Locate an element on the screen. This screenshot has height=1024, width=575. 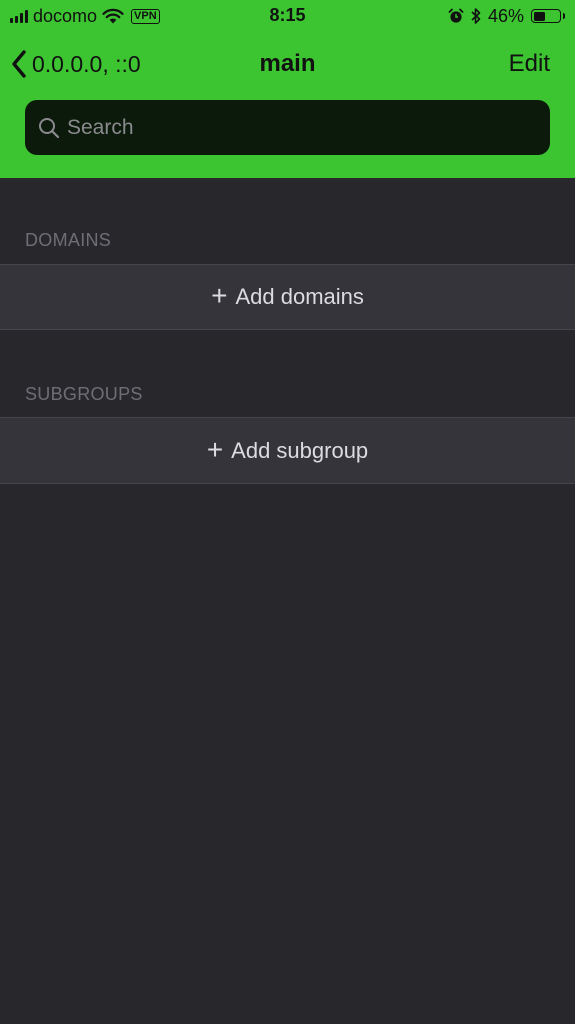
battery-icon is located at coordinates (548, 16).